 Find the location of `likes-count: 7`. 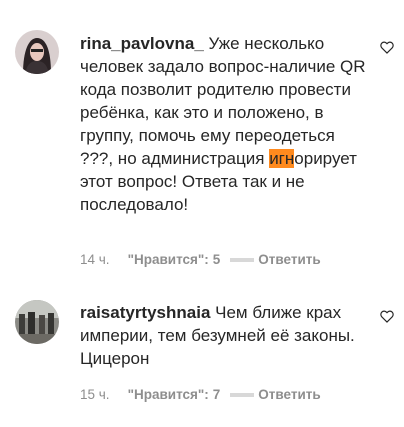

likes-count: 7 is located at coordinates (217, 394).